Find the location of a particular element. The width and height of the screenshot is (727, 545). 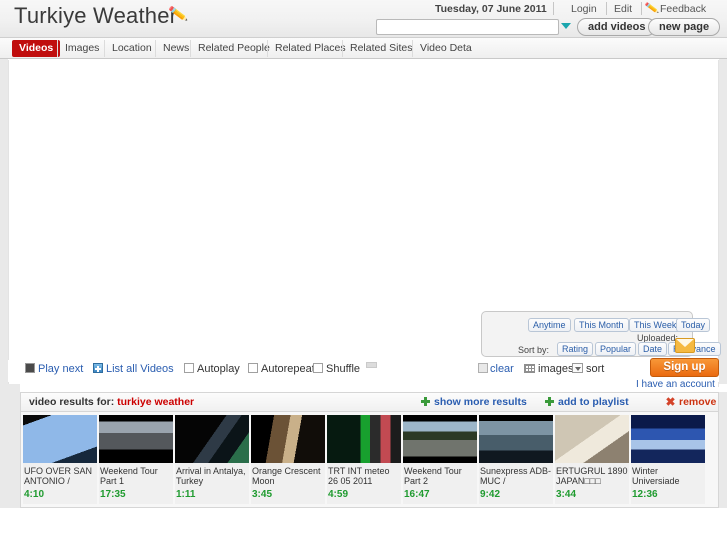

autorepeat-checkbox: Autorepeat is located at coordinates (281, 369).